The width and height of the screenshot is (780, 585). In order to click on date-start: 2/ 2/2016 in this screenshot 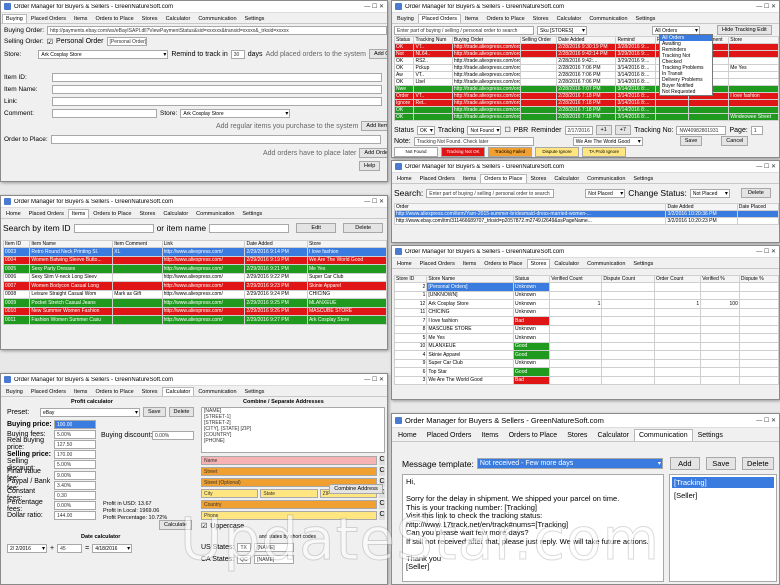, I will do `click(27, 548)`.